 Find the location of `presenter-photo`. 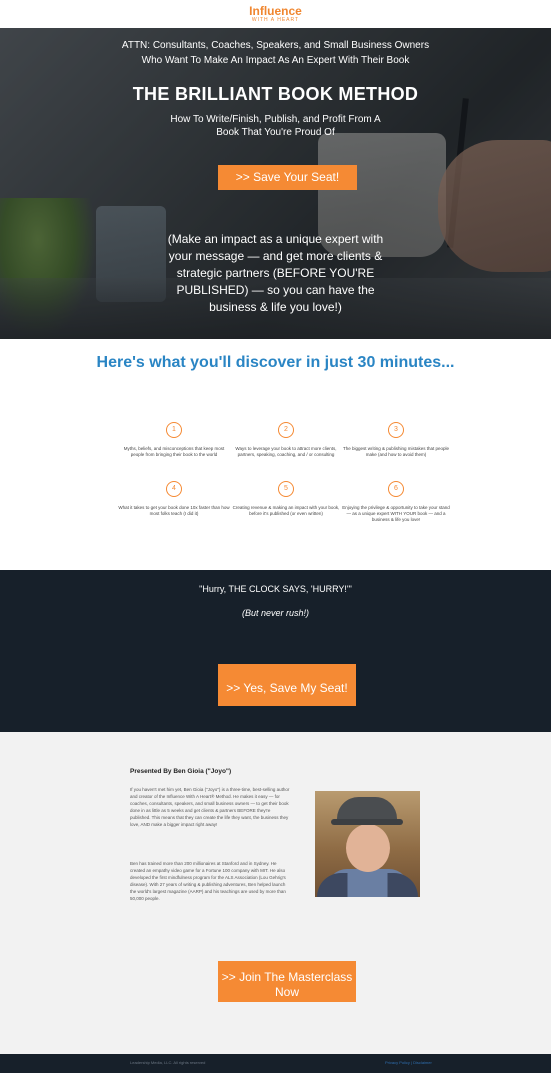

presenter-photo is located at coordinates (367, 844).